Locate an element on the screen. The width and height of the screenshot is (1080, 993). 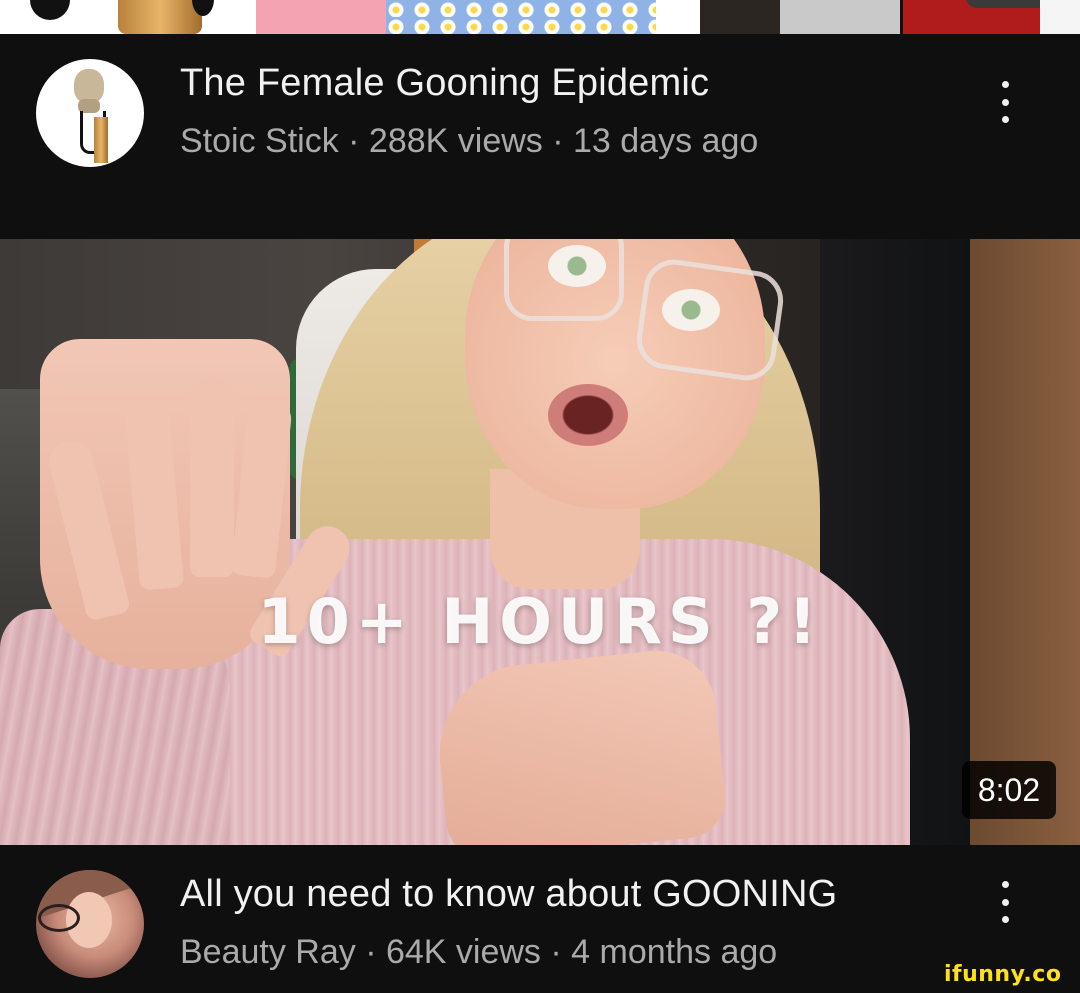
stoic-bust-icon is located at coordinates (89, 86).